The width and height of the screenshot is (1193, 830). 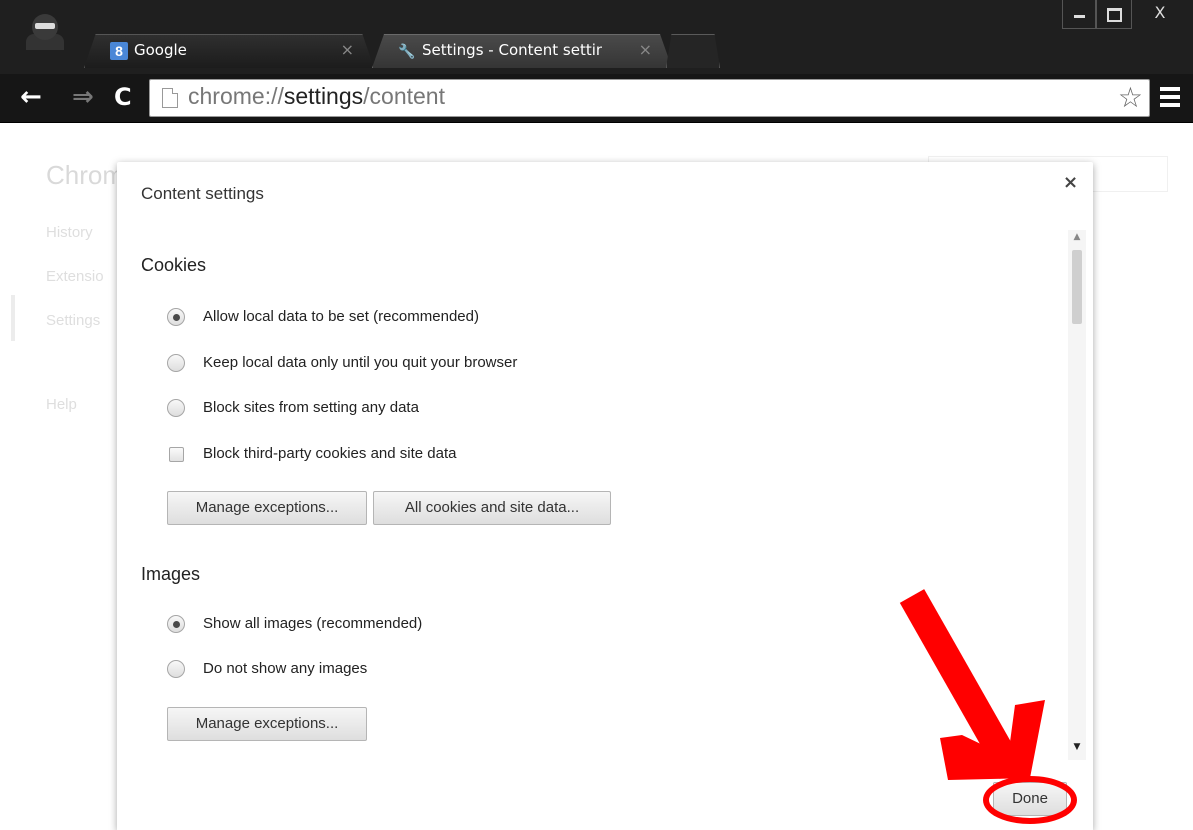 What do you see at coordinates (1170, 98) in the screenshot?
I see `hamburger-menu-icon` at bounding box center [1170, 98].